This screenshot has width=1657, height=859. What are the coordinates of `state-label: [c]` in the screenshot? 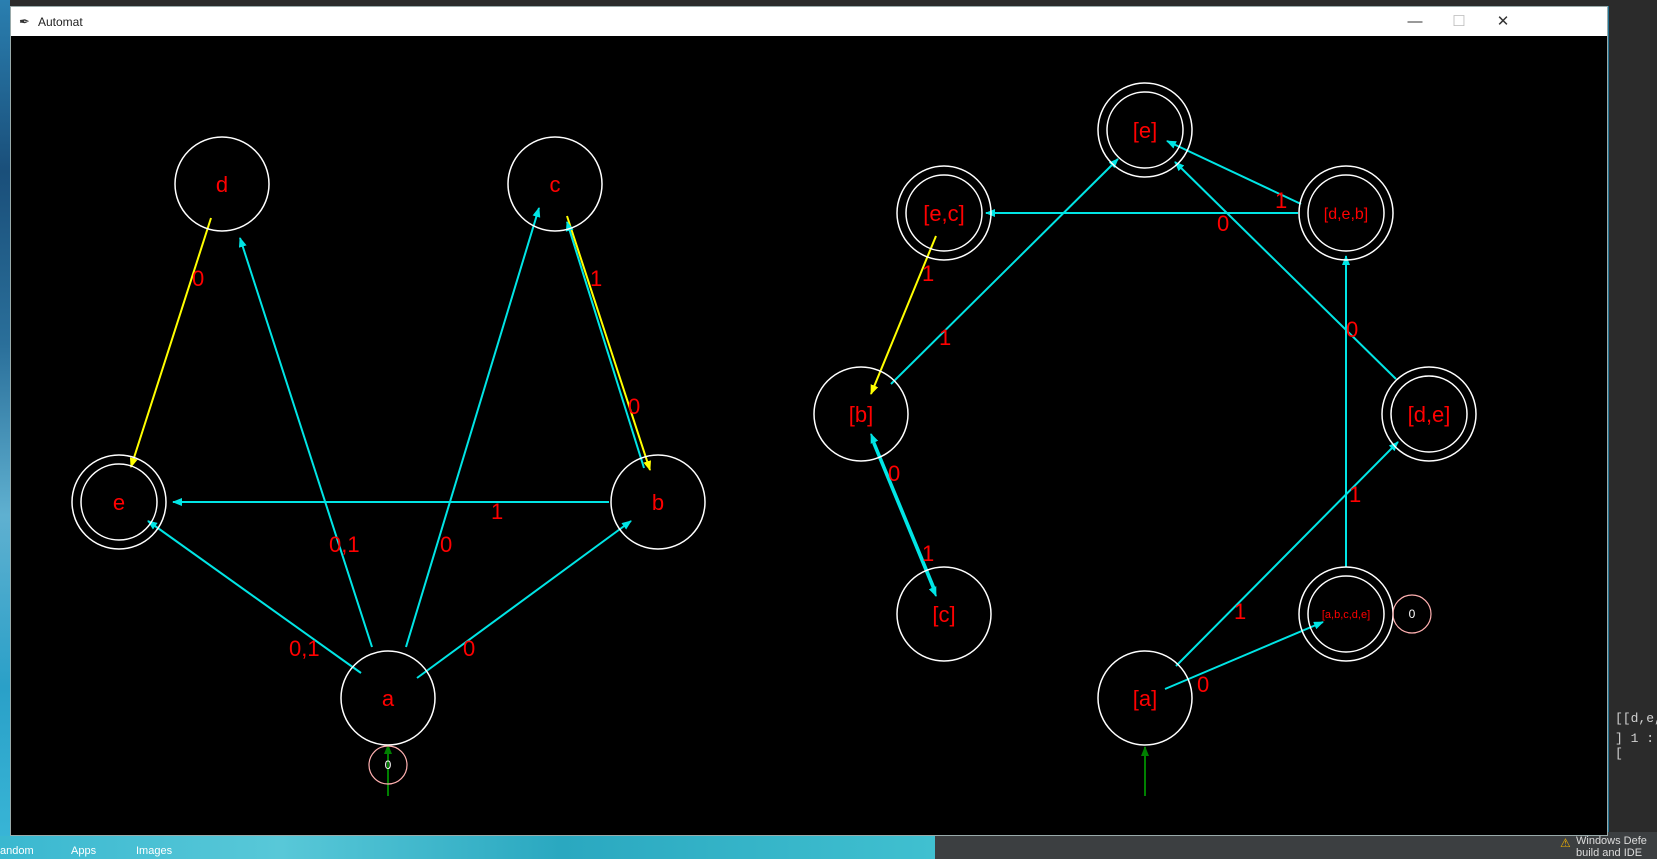 It's located at (943, 614).